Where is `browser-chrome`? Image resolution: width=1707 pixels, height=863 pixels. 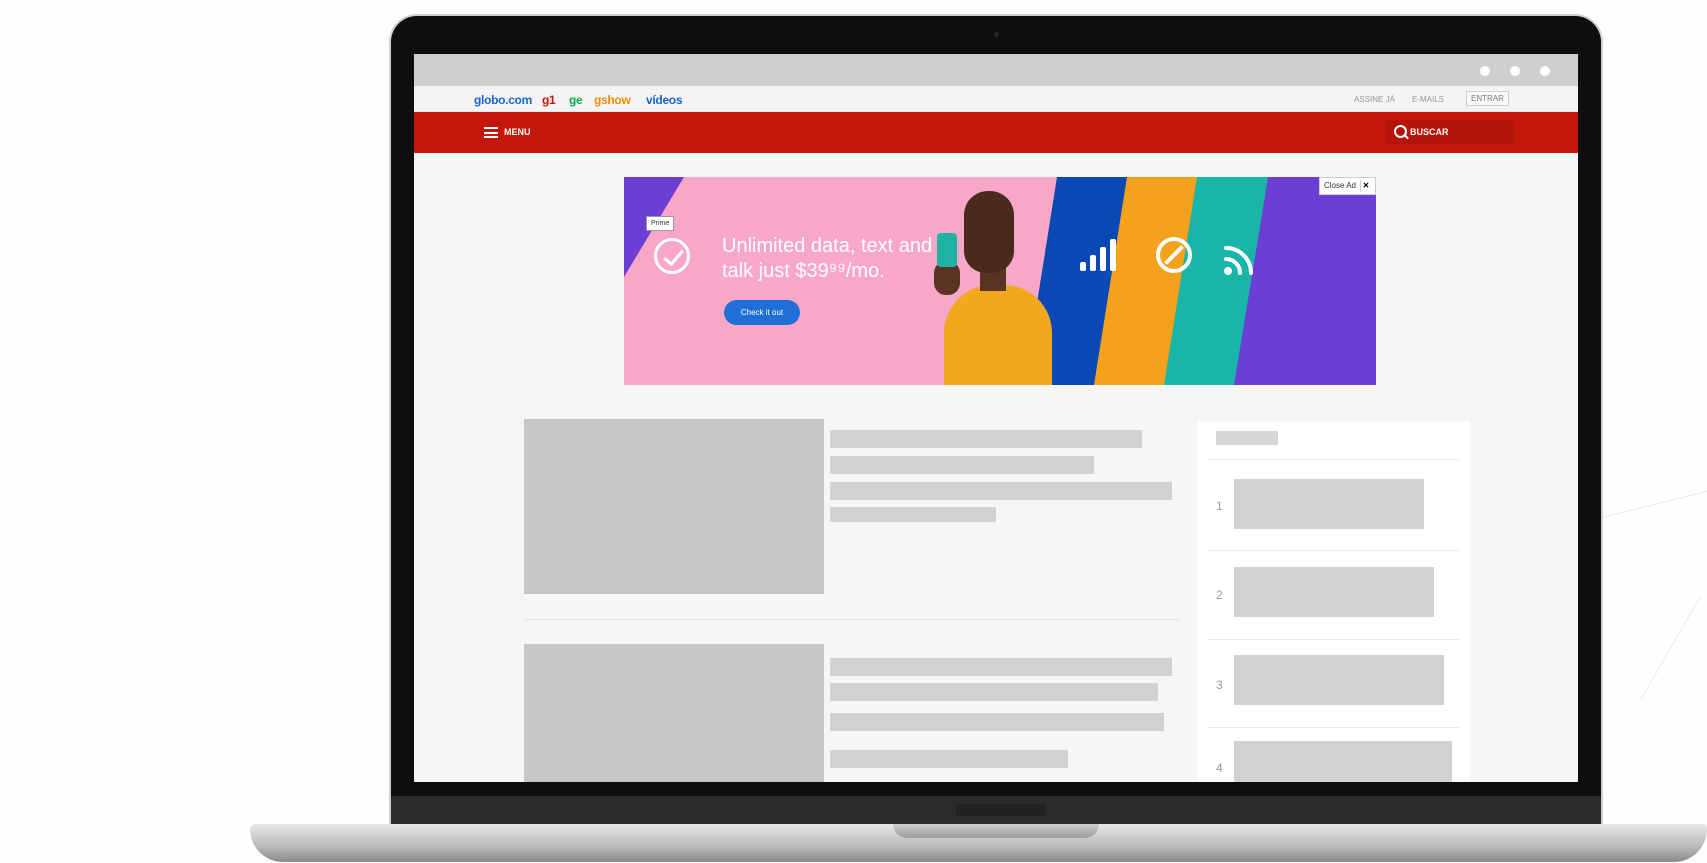 browser-chrome is located at coordinates (996, 70).